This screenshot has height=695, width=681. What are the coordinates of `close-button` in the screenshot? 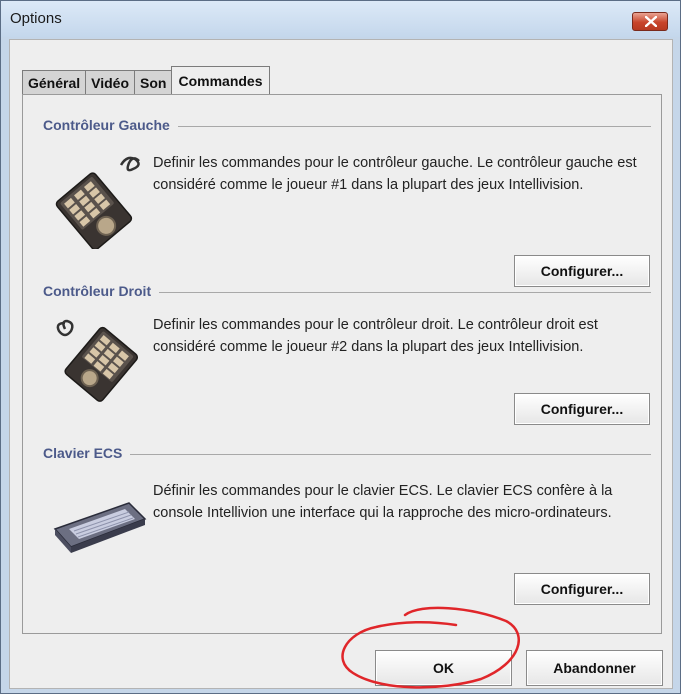 It's located at (650, 21).